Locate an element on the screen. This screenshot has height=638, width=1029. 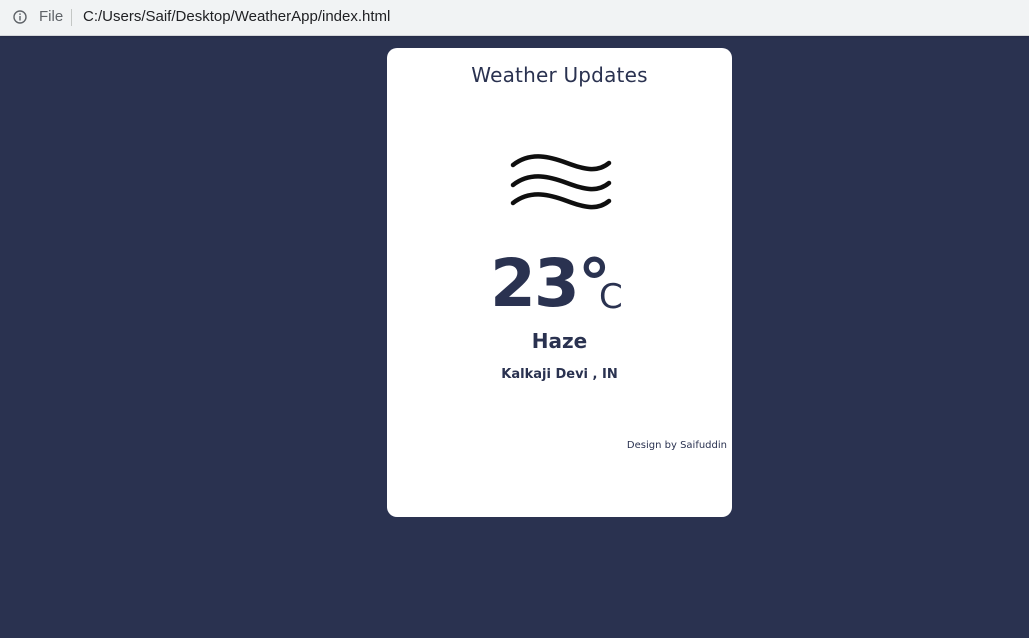
design-credit: Design by Saifuddin is located at coordinates (676, 445).